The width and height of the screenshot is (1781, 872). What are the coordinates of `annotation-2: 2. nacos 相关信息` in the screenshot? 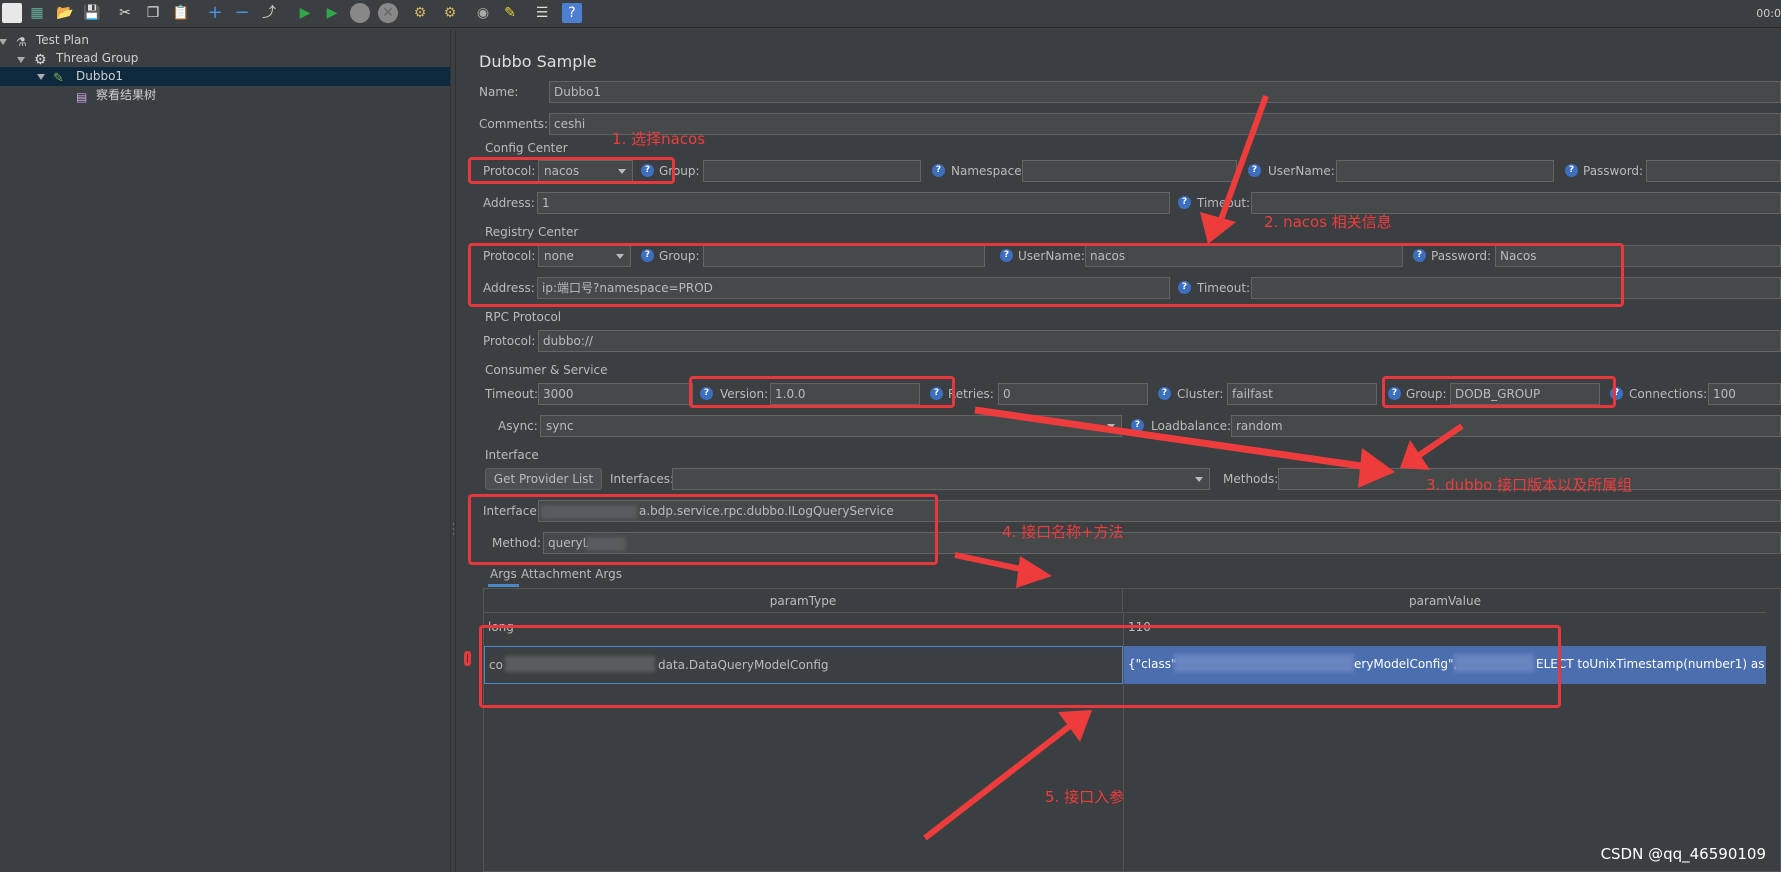 It's located at (1328, 222).